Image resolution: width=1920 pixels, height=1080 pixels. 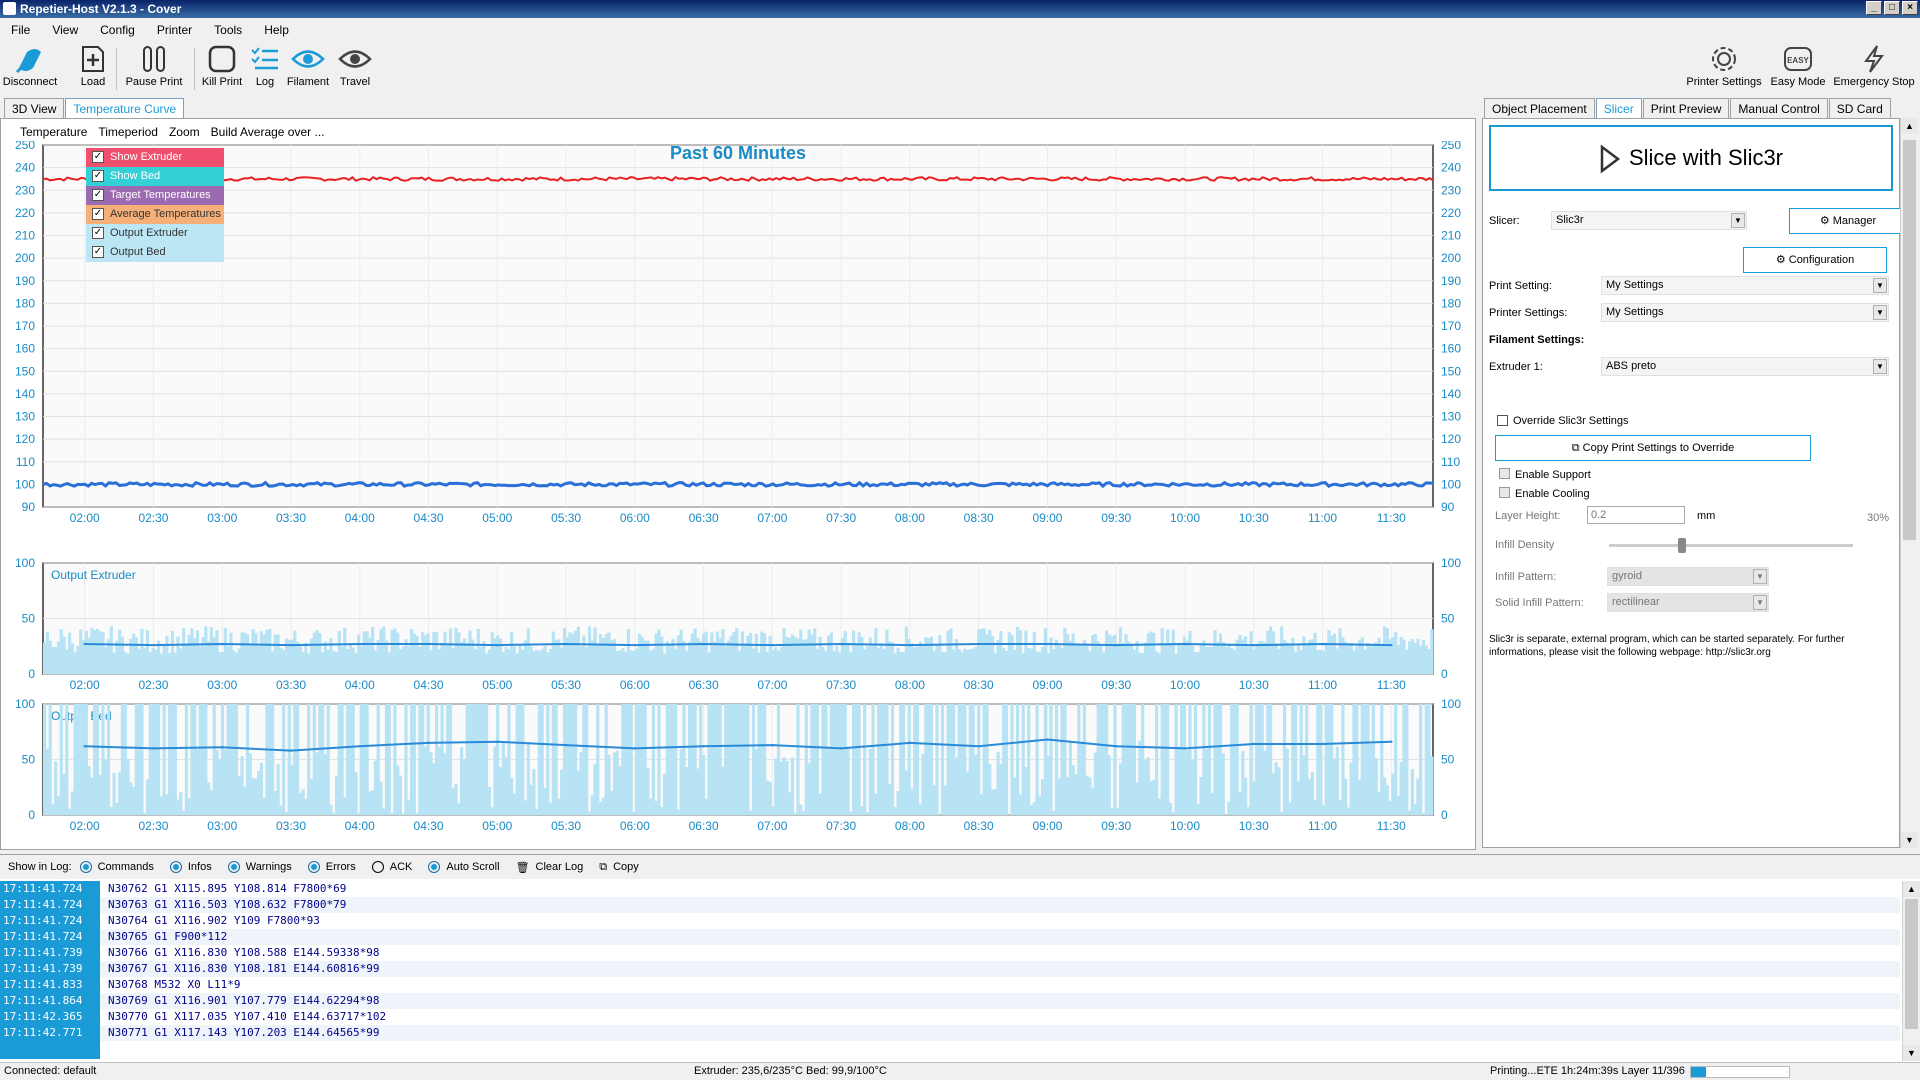 What do you see at coordinates (1745, 285) in the screenshot?
I see `print-setting-select: My Settings ▼` at bounding box center [1745, 285].